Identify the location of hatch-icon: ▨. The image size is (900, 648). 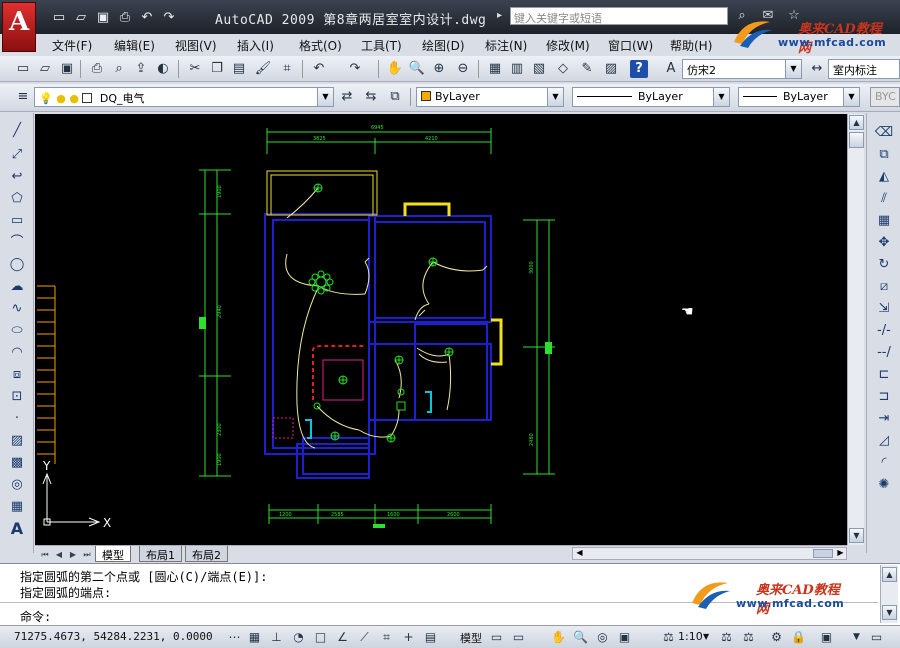
(17, 441).